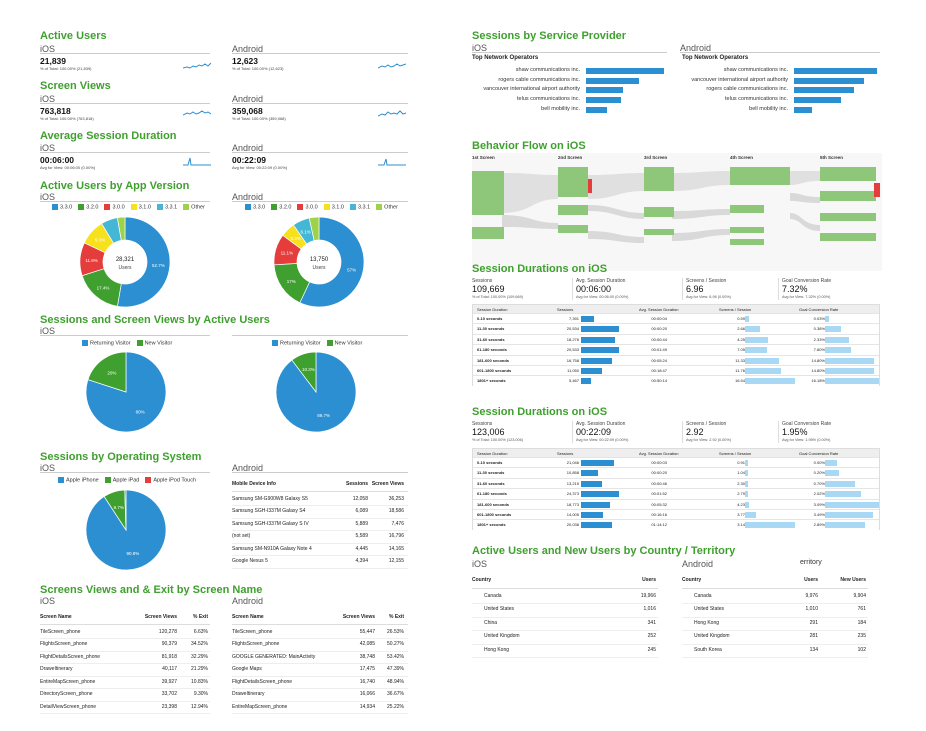 The height and width of the screenshot is (731, 926). Describe the element at coordinates (115, 186) in the screenshot. I see `app-version-title: Active Users by App Version` at that location.